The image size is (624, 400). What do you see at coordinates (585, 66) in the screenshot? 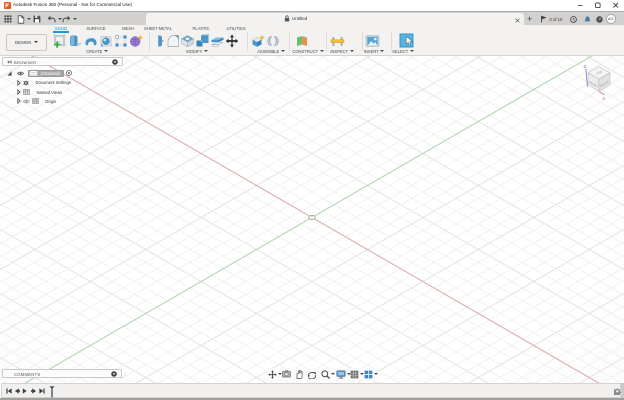
I see `svg-text: Z` at bounding box center [585, 66].